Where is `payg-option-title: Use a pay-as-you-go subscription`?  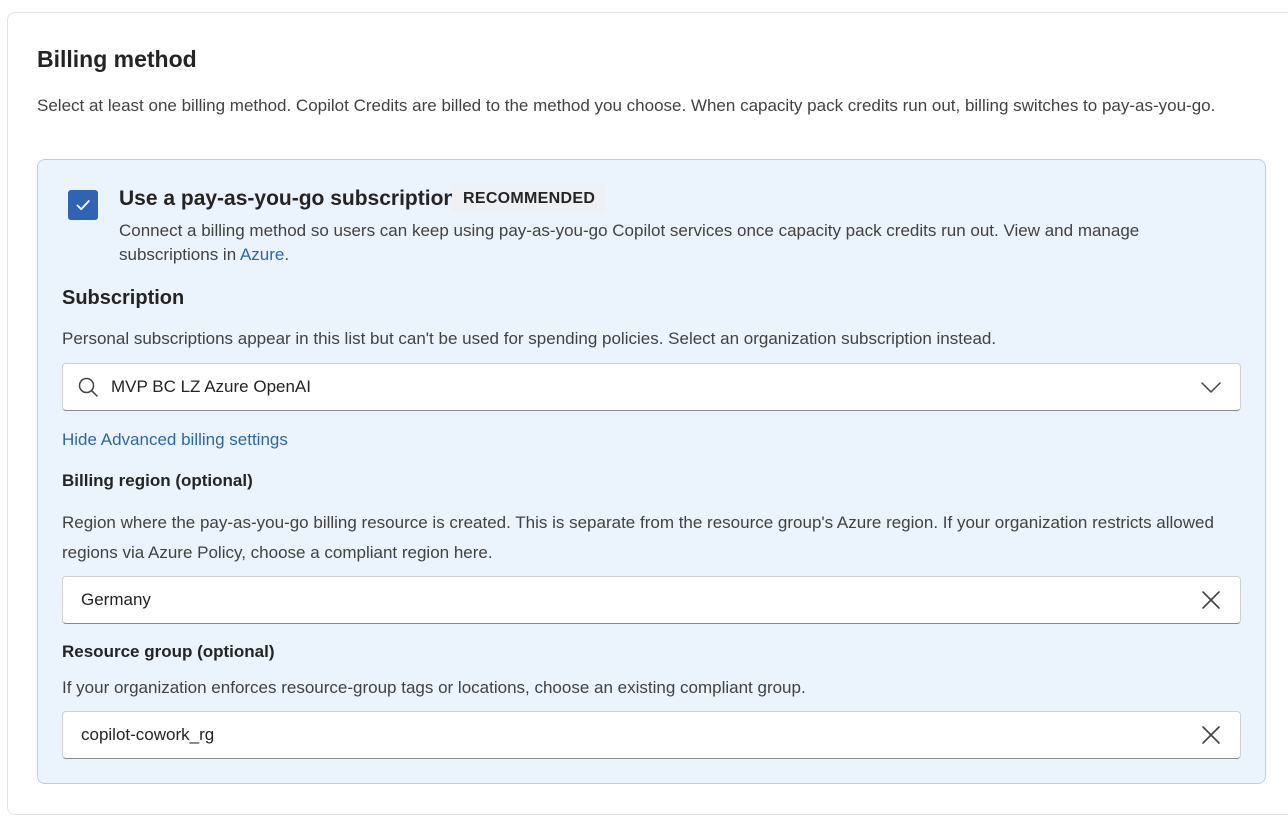 payg-option-title: Use a pay-as-you-go subscription is located at coordinates (288, 198).